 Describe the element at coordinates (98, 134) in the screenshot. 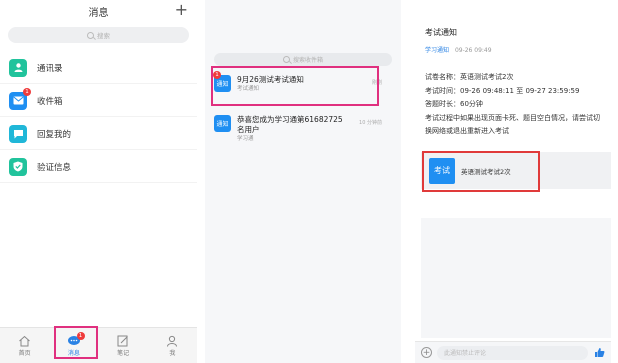

I see `list-item-replies: 回复我的` at that location.